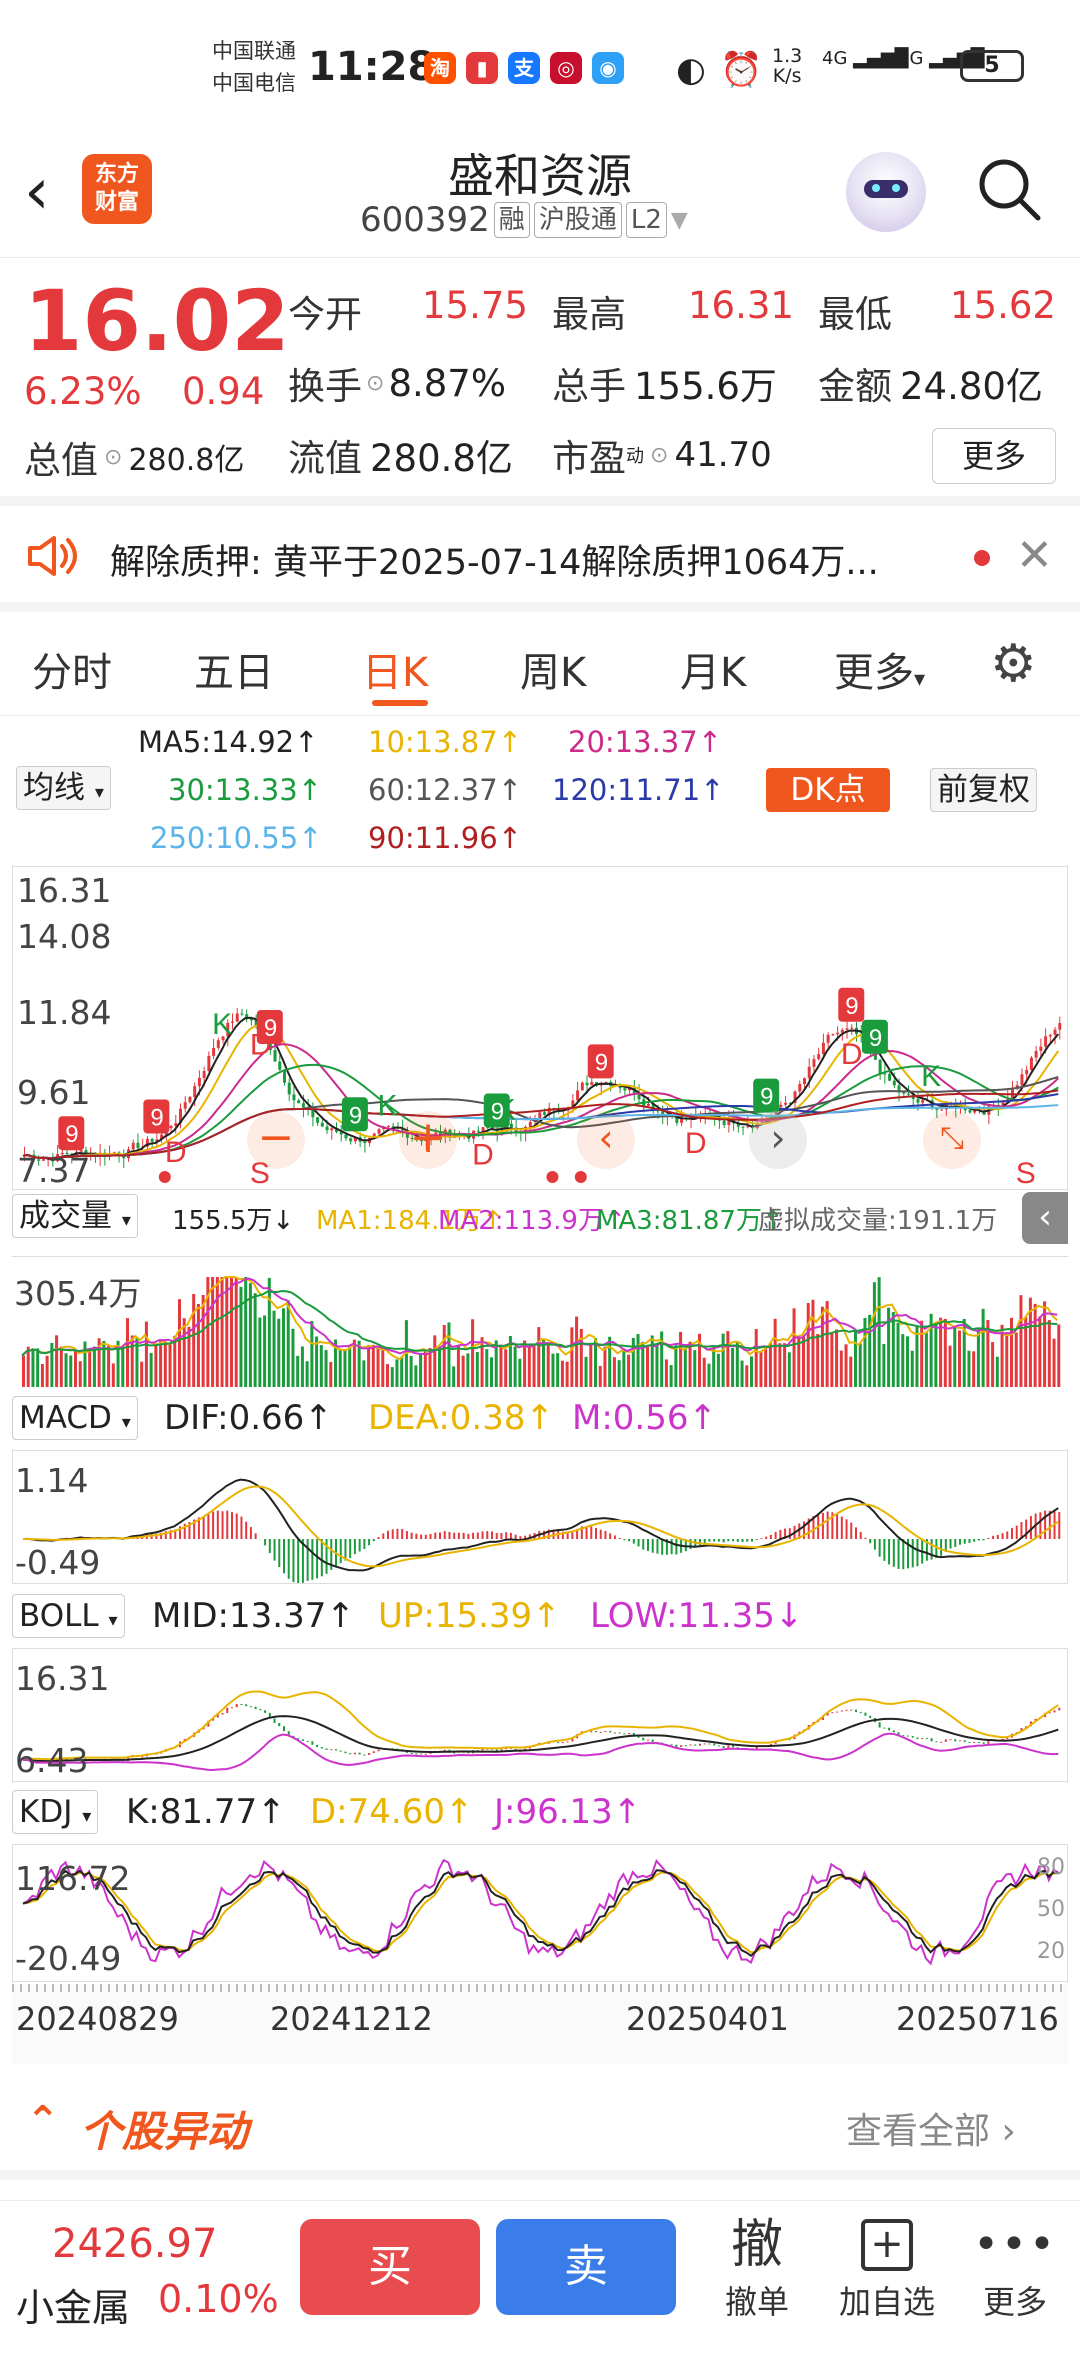 The image size is (1080, 2376). Describe the element at coordinates (540, 1912) in the screenshot. I see `kdj-canvas` at that location.